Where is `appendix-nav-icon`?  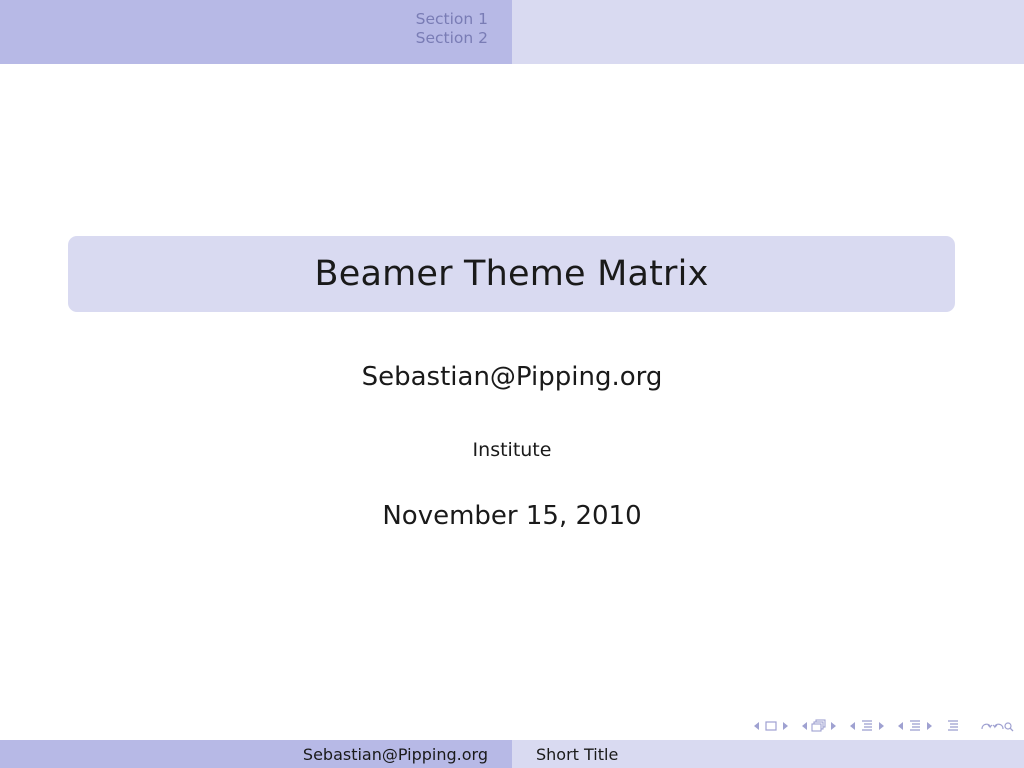
appendix-nav-icon is located at coordinates (953, 726).